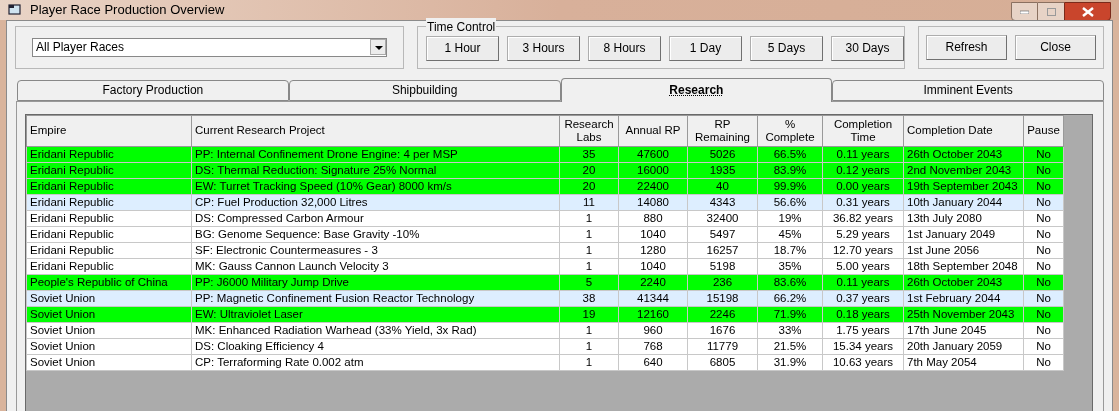 The width and height of the screenshot is (1119, 411). Describe the element at coordinates (543, 48) in the screenshot. I see `time-step-button: 3 Hours` at that location.